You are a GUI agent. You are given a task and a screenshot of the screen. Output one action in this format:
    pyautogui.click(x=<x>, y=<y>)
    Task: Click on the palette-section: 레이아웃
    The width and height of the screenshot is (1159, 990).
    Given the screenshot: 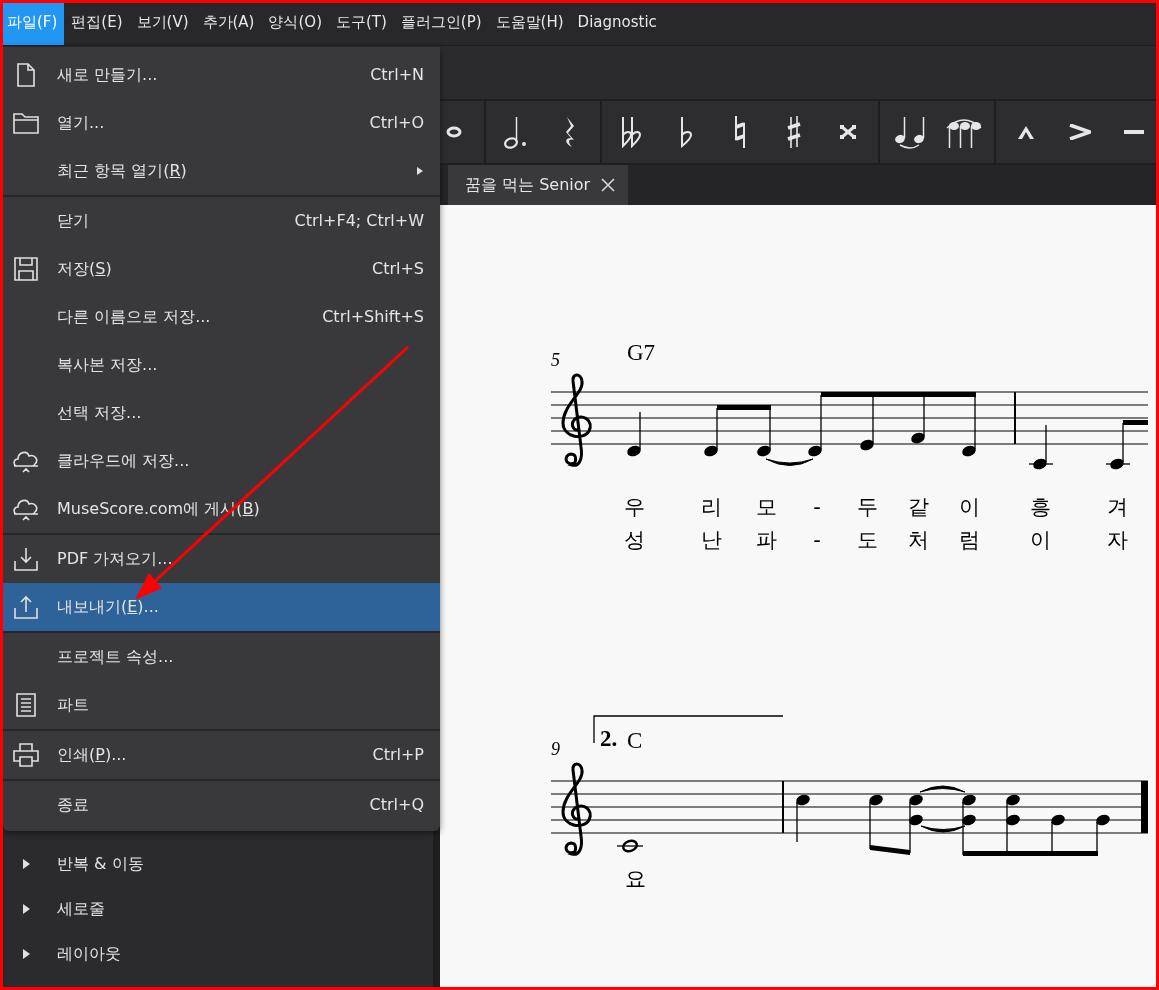 What is the action you would take?
    pyautogui.click(x=216, y=953)
    